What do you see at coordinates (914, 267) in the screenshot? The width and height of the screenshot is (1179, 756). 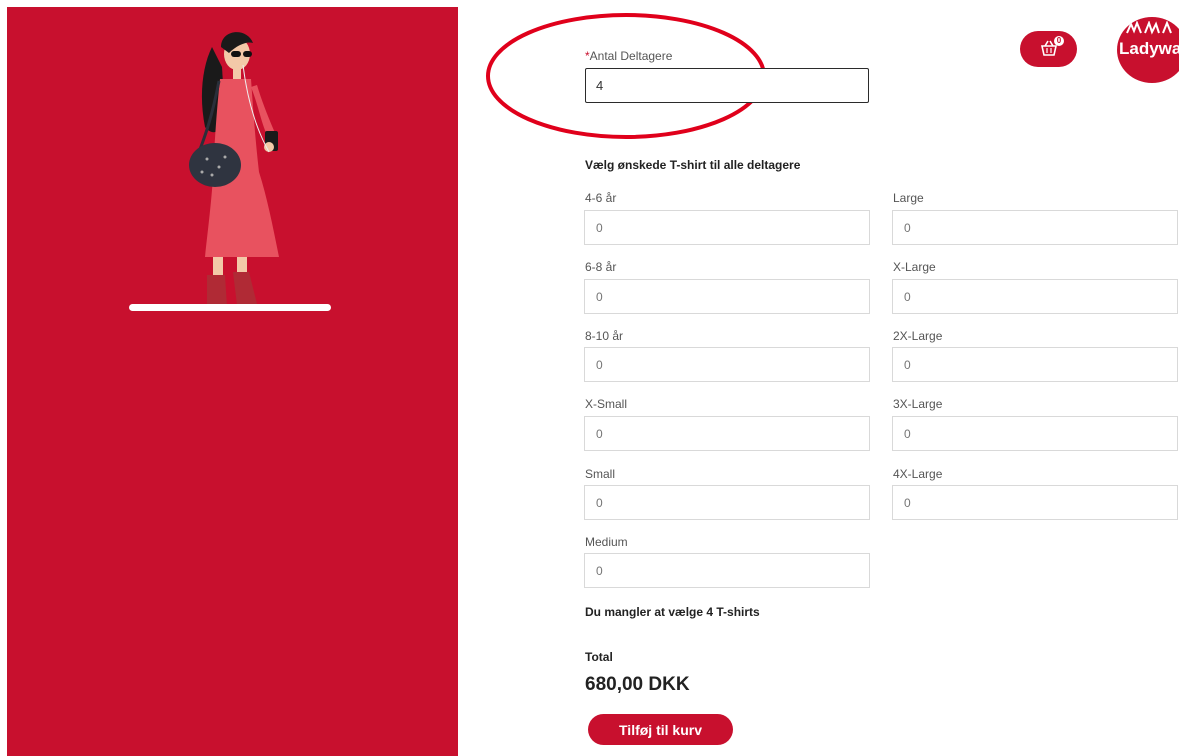 I see `size-label-x-large: X-Large` at bounding box center [914, 267].